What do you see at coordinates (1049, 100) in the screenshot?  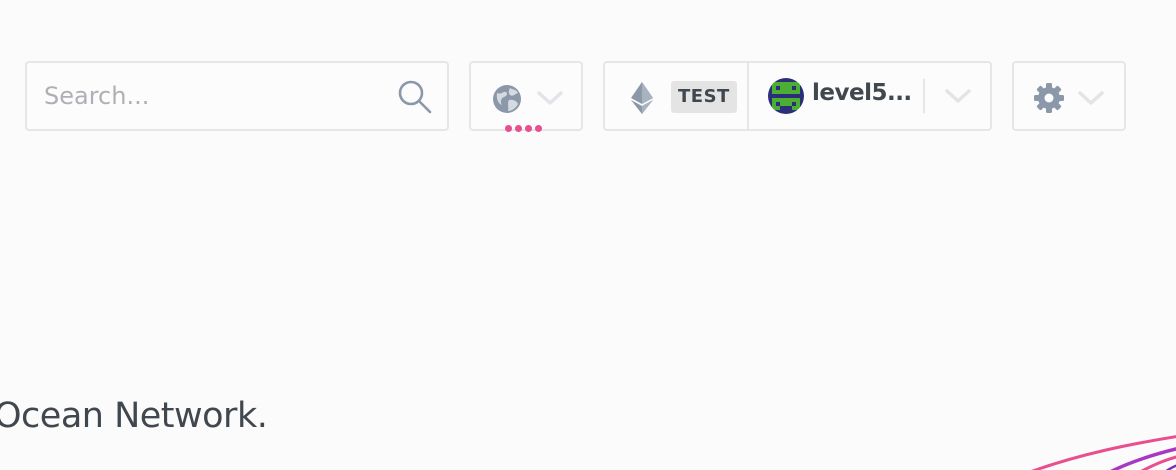 I see `gear-icon` at bounding box center [1049, 100].